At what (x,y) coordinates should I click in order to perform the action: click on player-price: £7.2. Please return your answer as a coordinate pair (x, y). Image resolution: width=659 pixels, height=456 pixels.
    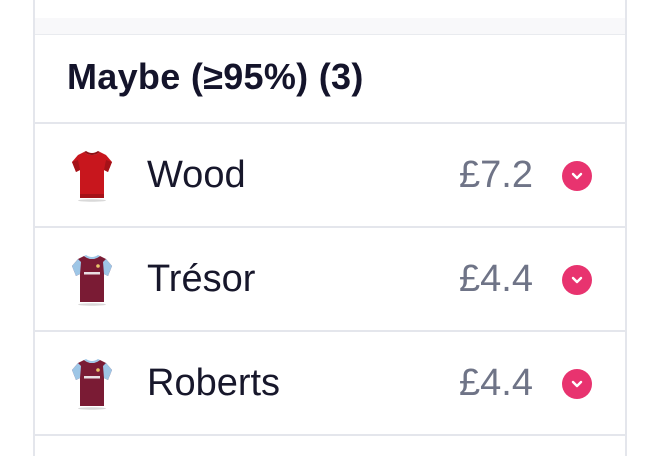
    Looking at the image, I should click on (496, 175).